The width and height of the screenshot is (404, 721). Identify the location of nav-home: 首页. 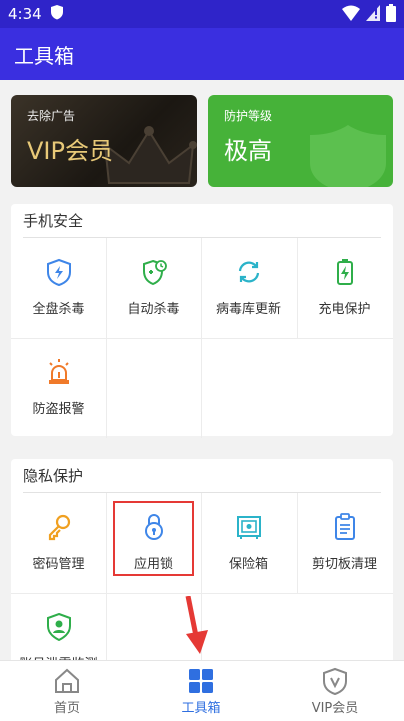
(67, 691).